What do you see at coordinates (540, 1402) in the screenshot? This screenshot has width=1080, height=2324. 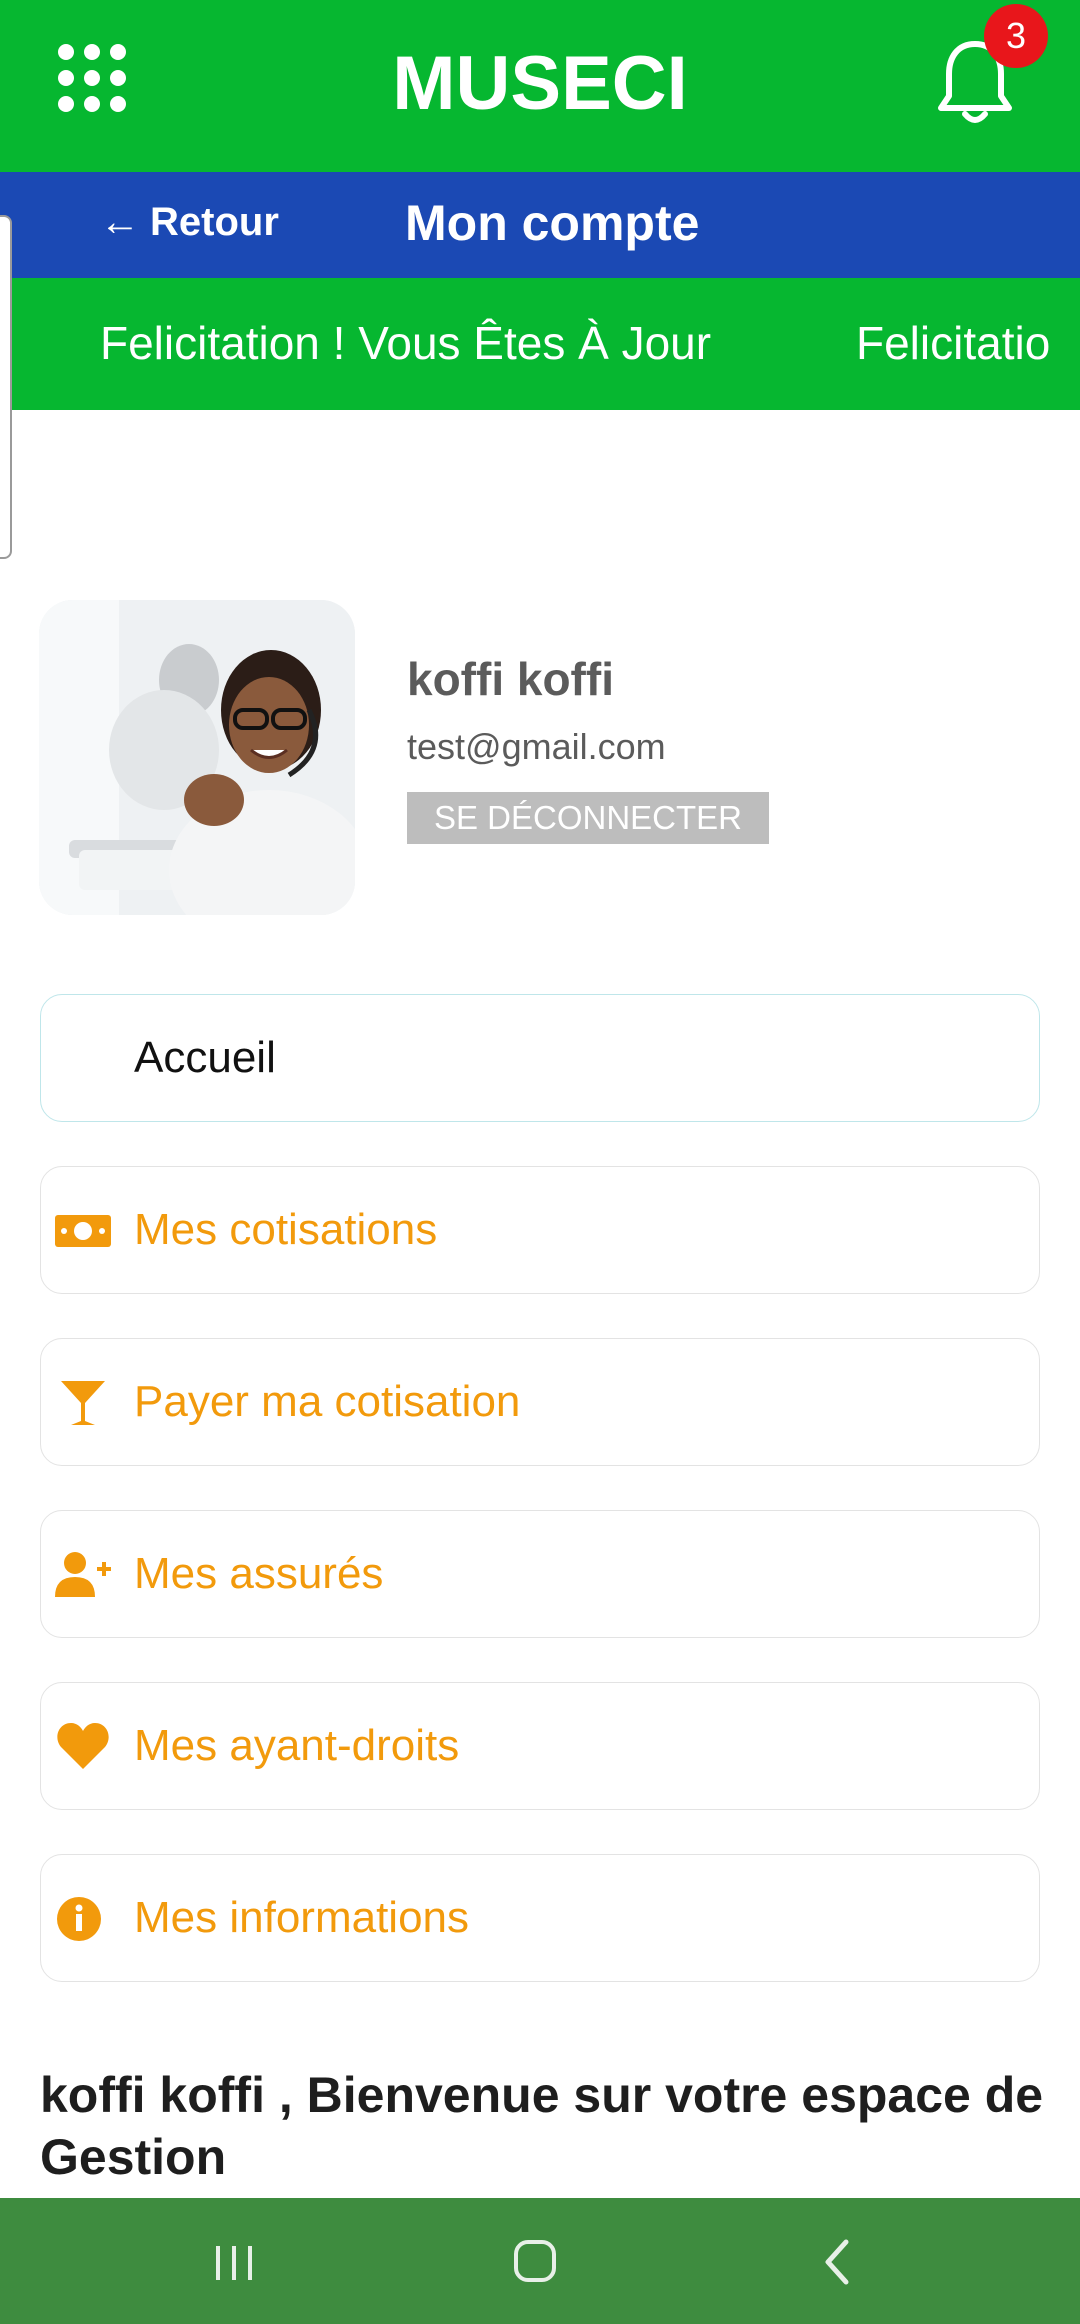 I see `menu-item-payer-ma-cotisation: Payer ma cotisation` at bounding box center [540, 1402].